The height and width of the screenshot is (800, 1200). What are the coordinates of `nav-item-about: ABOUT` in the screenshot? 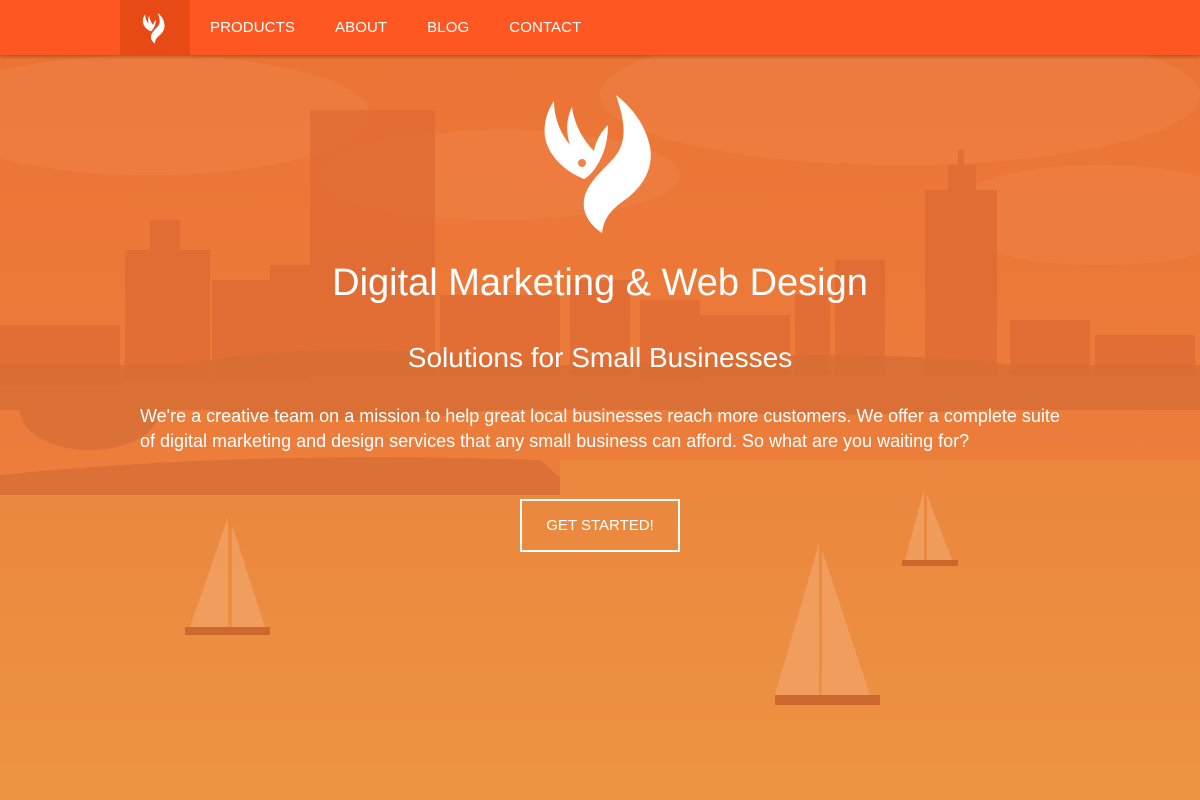 It's located at (361, 27).